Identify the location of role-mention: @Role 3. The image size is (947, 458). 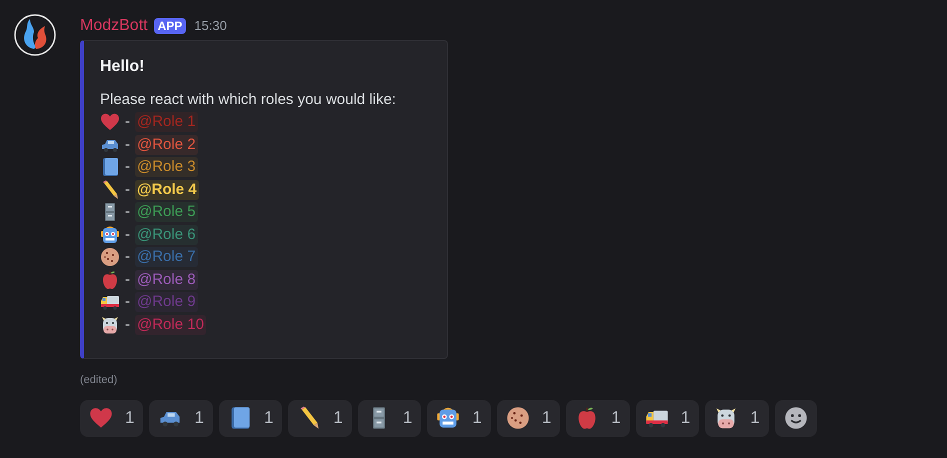
(166, 167).